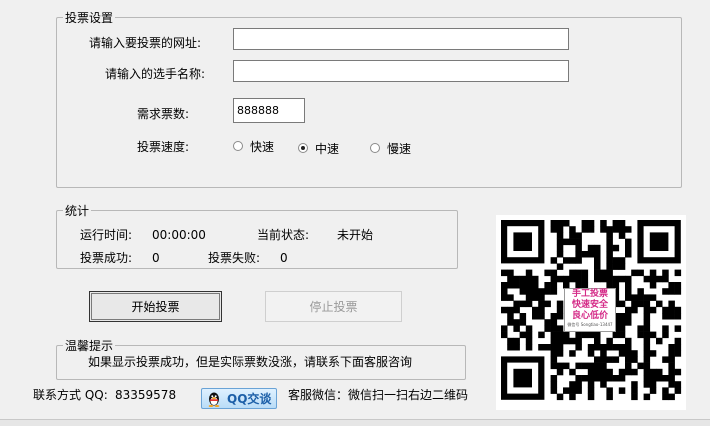 Image resolution: width=710 pixels, height=426 pixels. I want to click on url-input, so click(401, 39).